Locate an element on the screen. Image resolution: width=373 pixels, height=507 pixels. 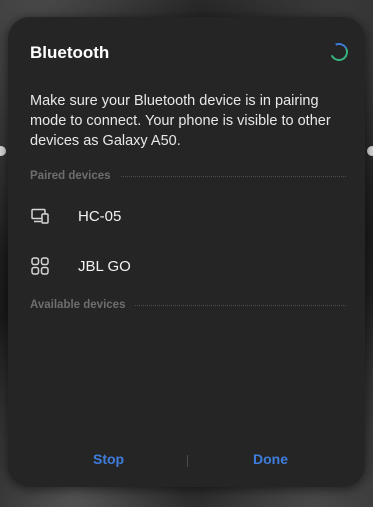
done-button: Done is located at coordinates (270, 459).